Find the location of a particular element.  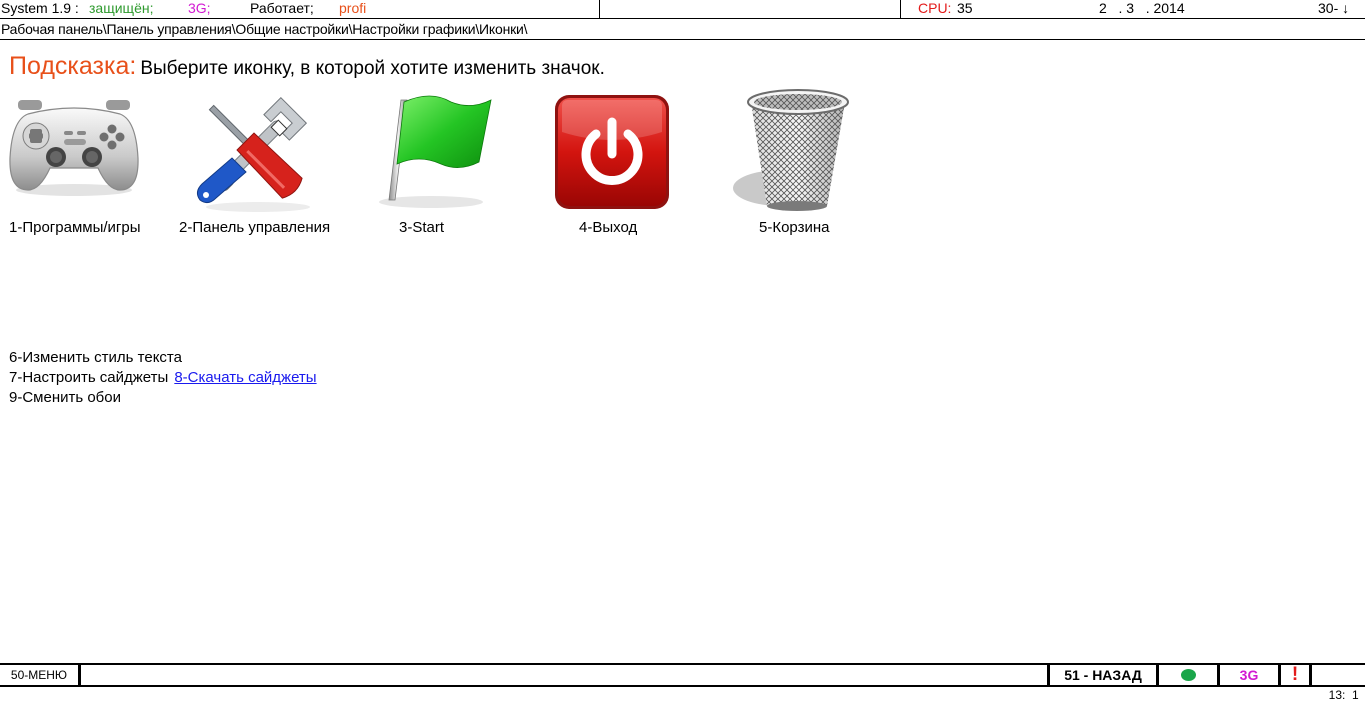

counter-arrow: 30- ↓ is located at coordinates (1334, 8).